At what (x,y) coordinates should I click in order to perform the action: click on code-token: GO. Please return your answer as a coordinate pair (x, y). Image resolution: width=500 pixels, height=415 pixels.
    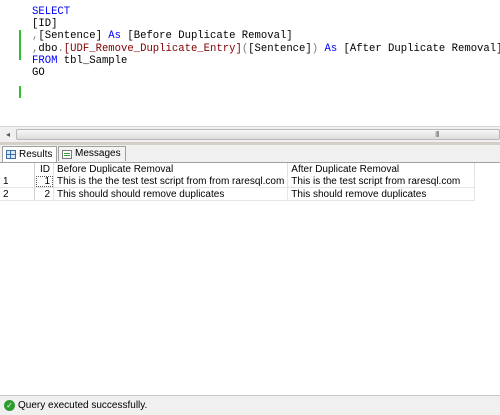
    Looking at the image, I should click on (38, 72).